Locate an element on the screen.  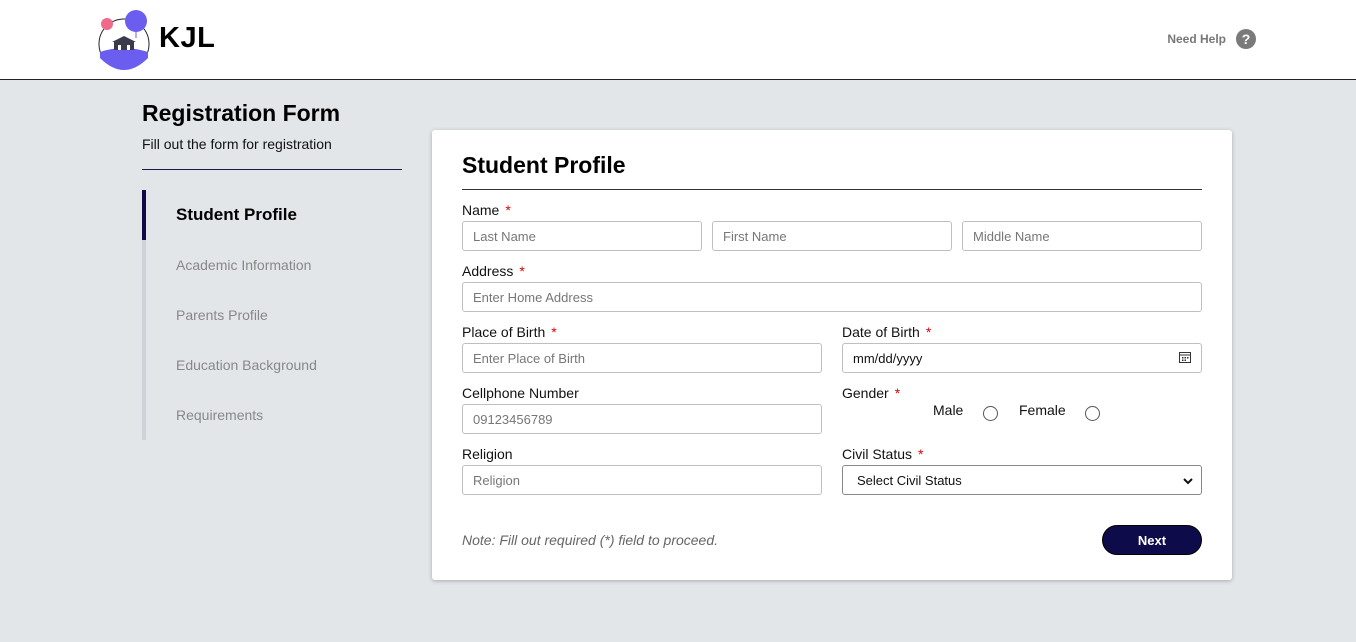
date-of-birth-label: Date of Birth * is located at coordinates (886, 332).